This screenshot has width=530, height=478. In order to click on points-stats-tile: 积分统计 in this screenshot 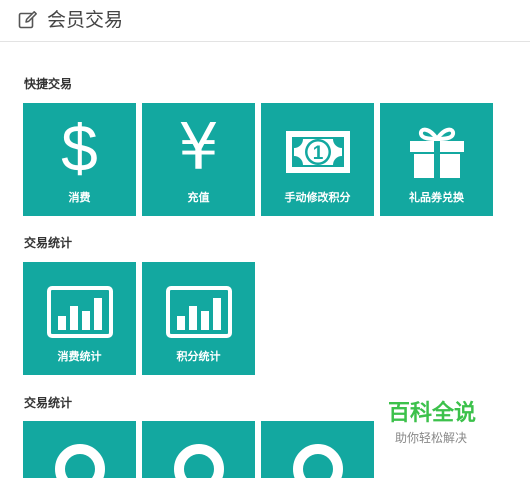, I will do `click(198, 318)`.